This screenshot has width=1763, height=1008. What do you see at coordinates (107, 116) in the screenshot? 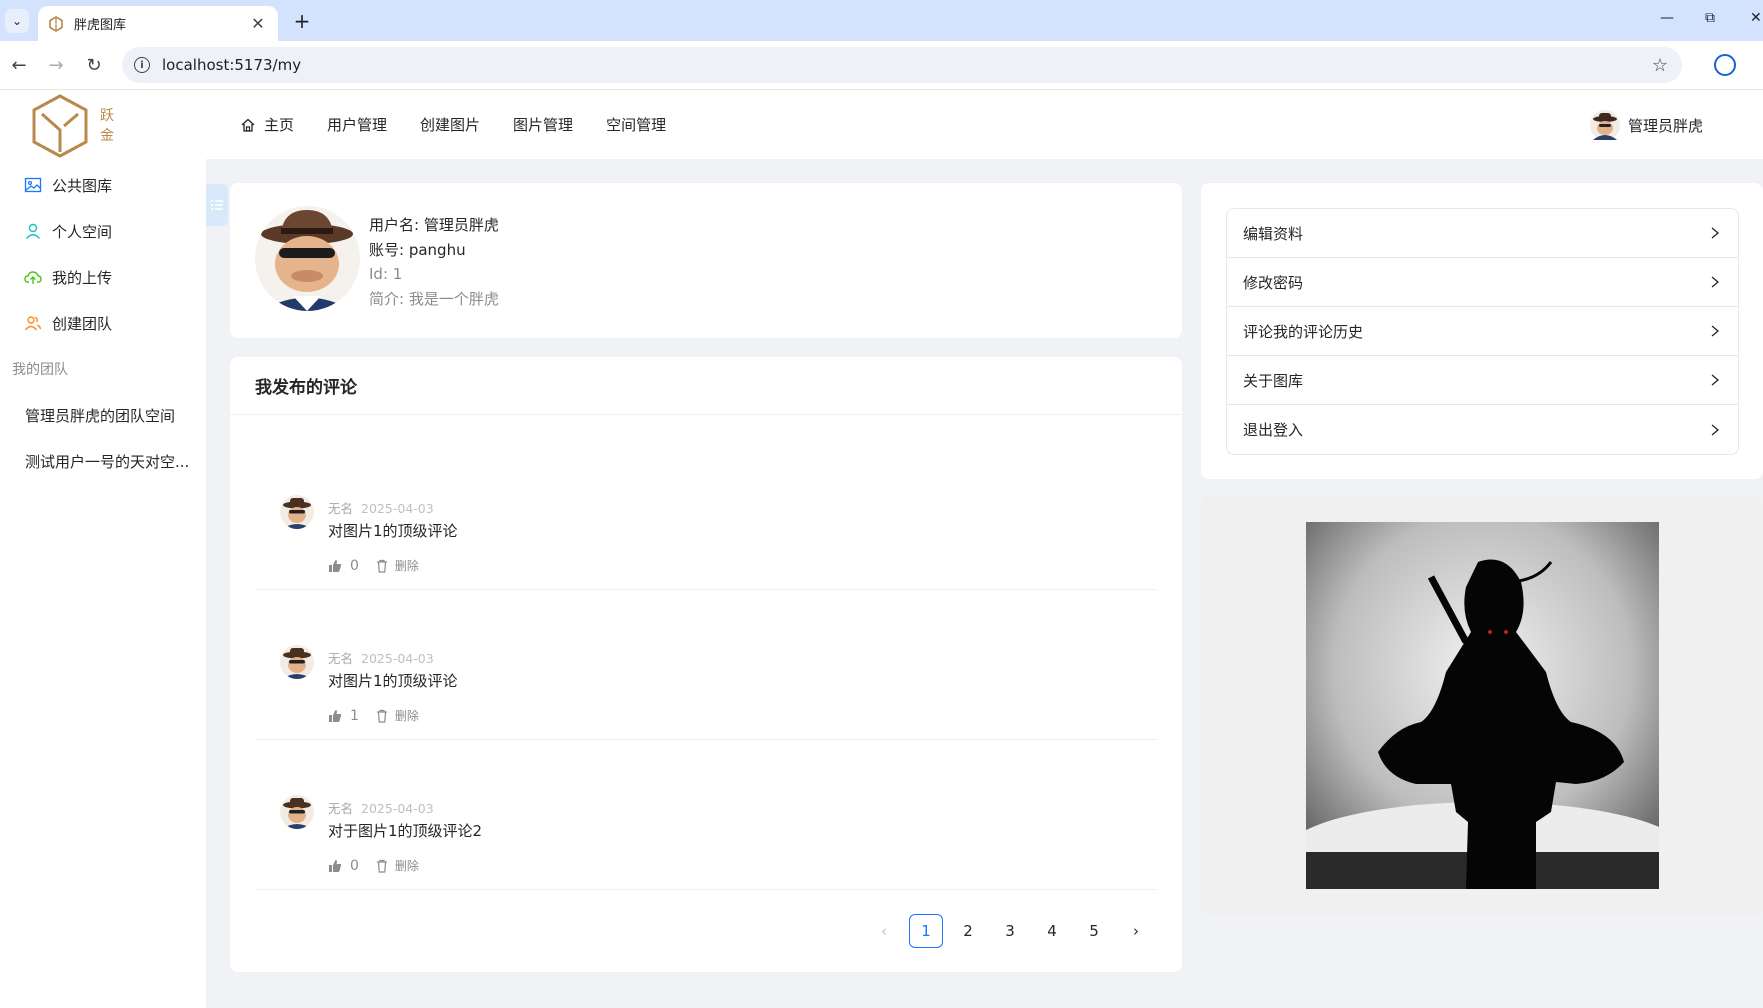
I see `logo-char-1: 跃` at bounding box center [107, 116].